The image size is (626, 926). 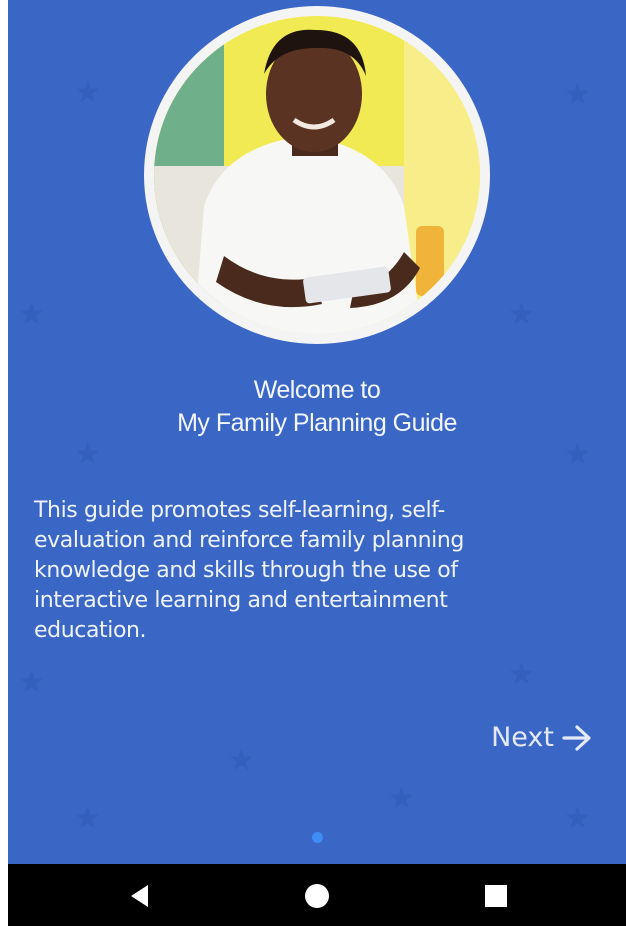 What do you see at coordinates (317, 423) in the screenshot?
I see `welcome-line-2: My Family Planning Guide` at bounding box center [317, 423].